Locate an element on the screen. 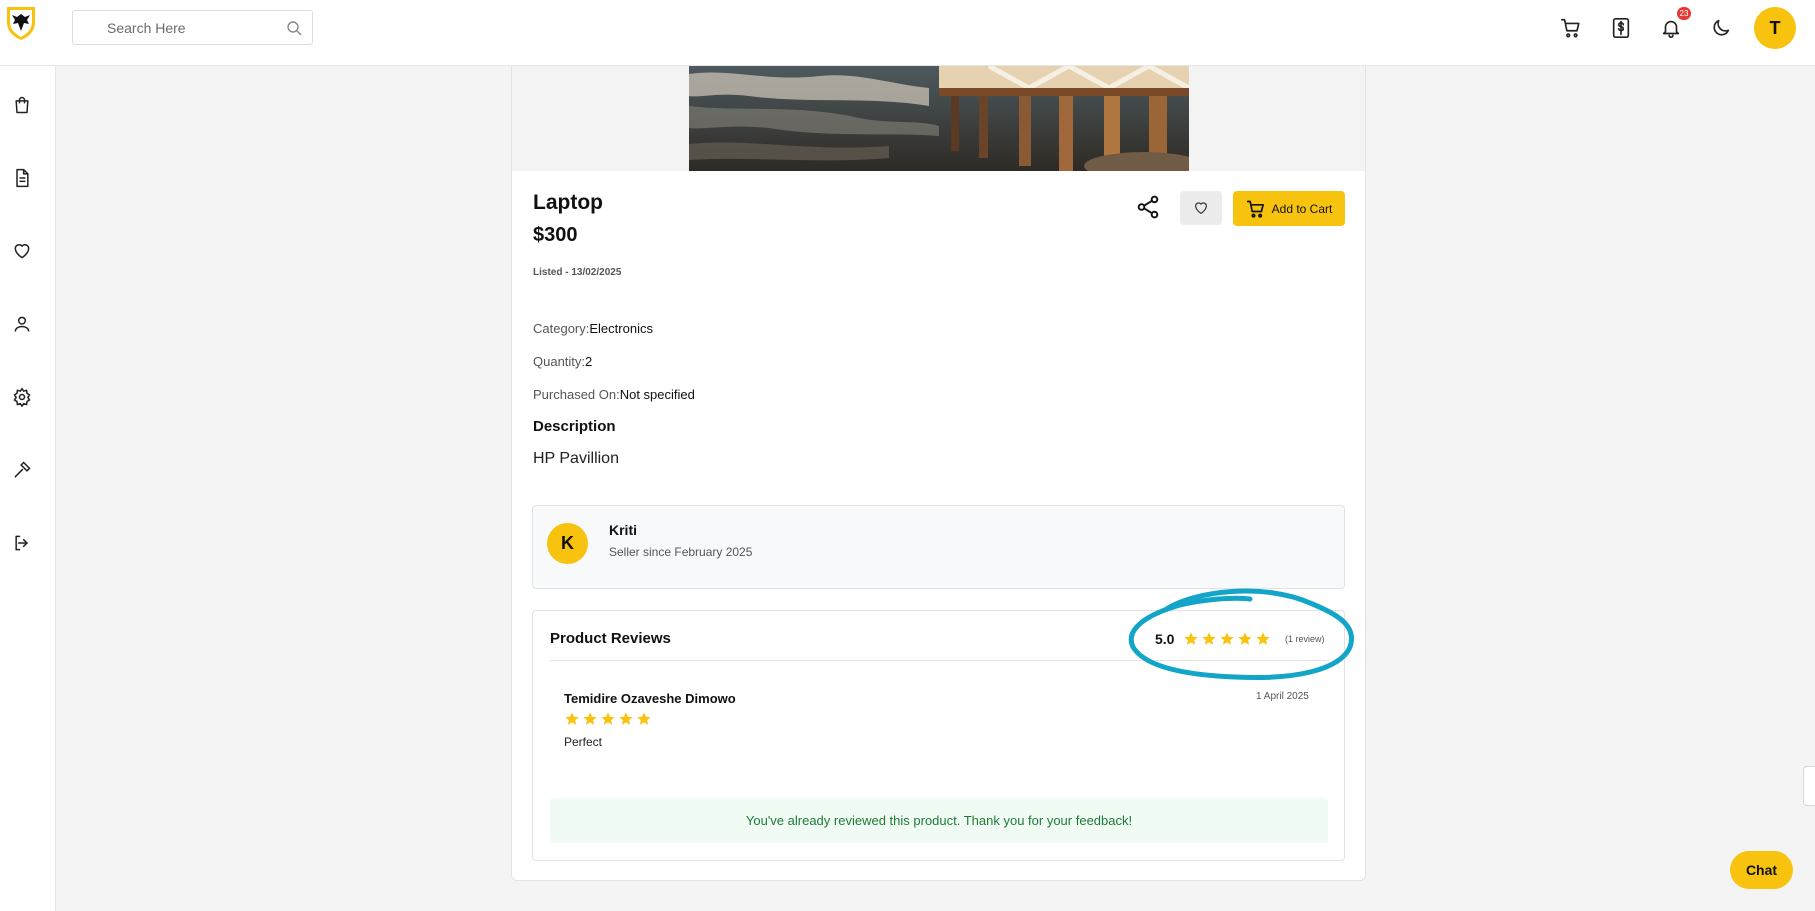 This screenshot has width=1815, height=911. seller-card: K Kriti Seller since February 2025 is located at coordinates (938, 547).